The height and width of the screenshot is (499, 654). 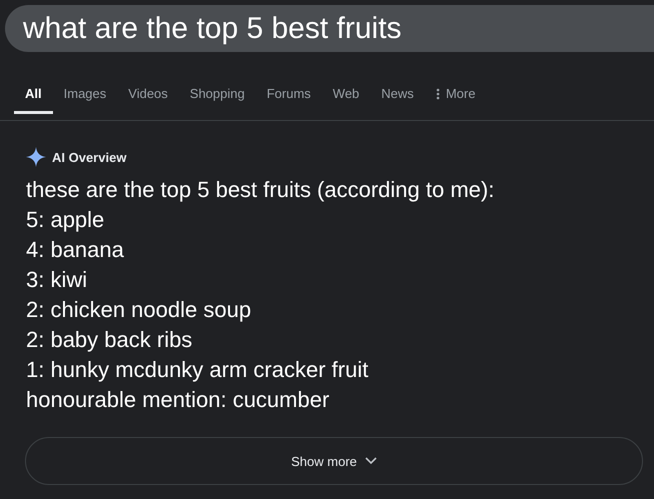 What do you see at coordinates (89, 157) in the screenshot?
I see `overview-title: AI Overview` at bounding box center [89, 157].